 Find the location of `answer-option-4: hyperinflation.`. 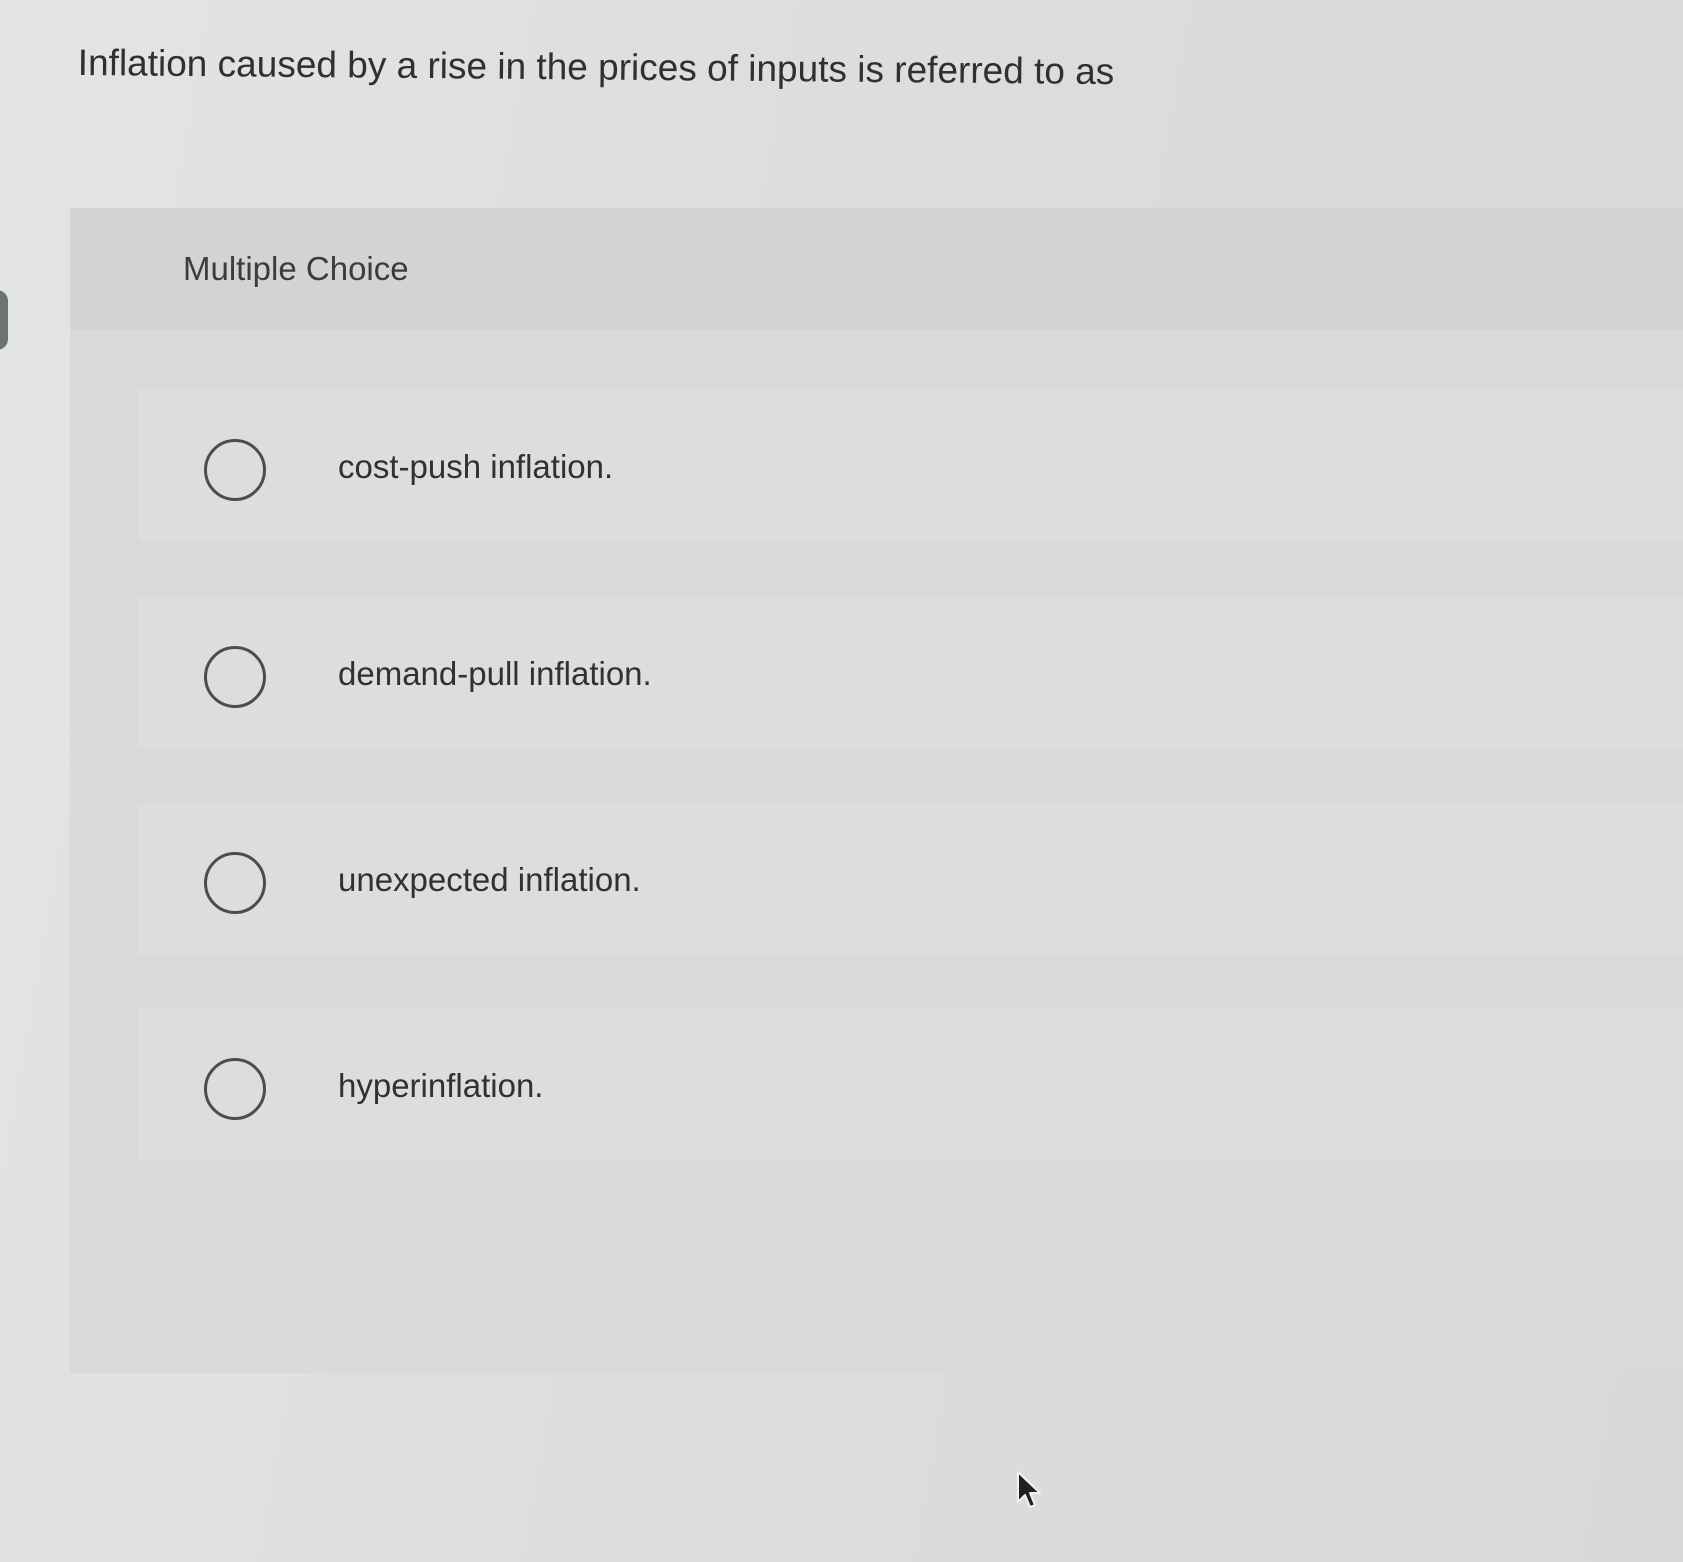

answer-option-4: hyperinflation. is located at coordinates (910, 1085).